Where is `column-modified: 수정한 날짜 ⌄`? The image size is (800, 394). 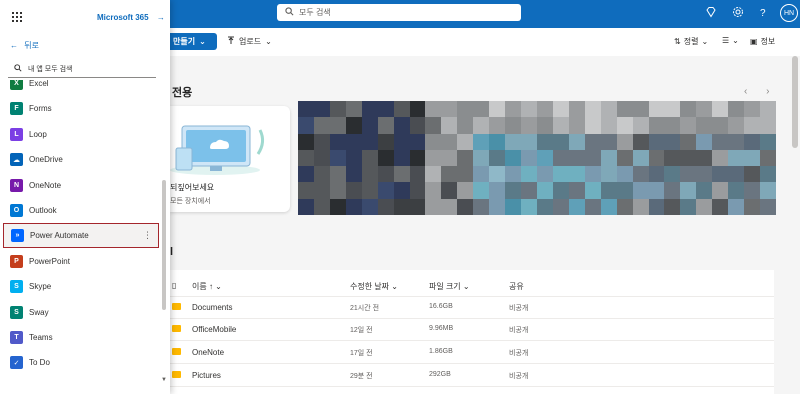 column-modified: 수정한 날짜 ⌄ is located at coordinates (374, 286).